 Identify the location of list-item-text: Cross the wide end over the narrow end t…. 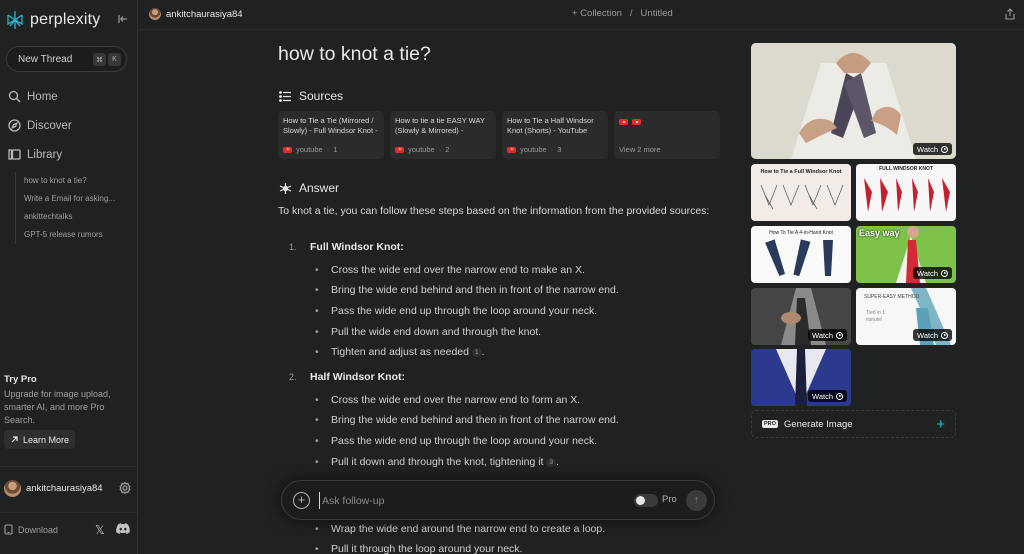
(456, 400).